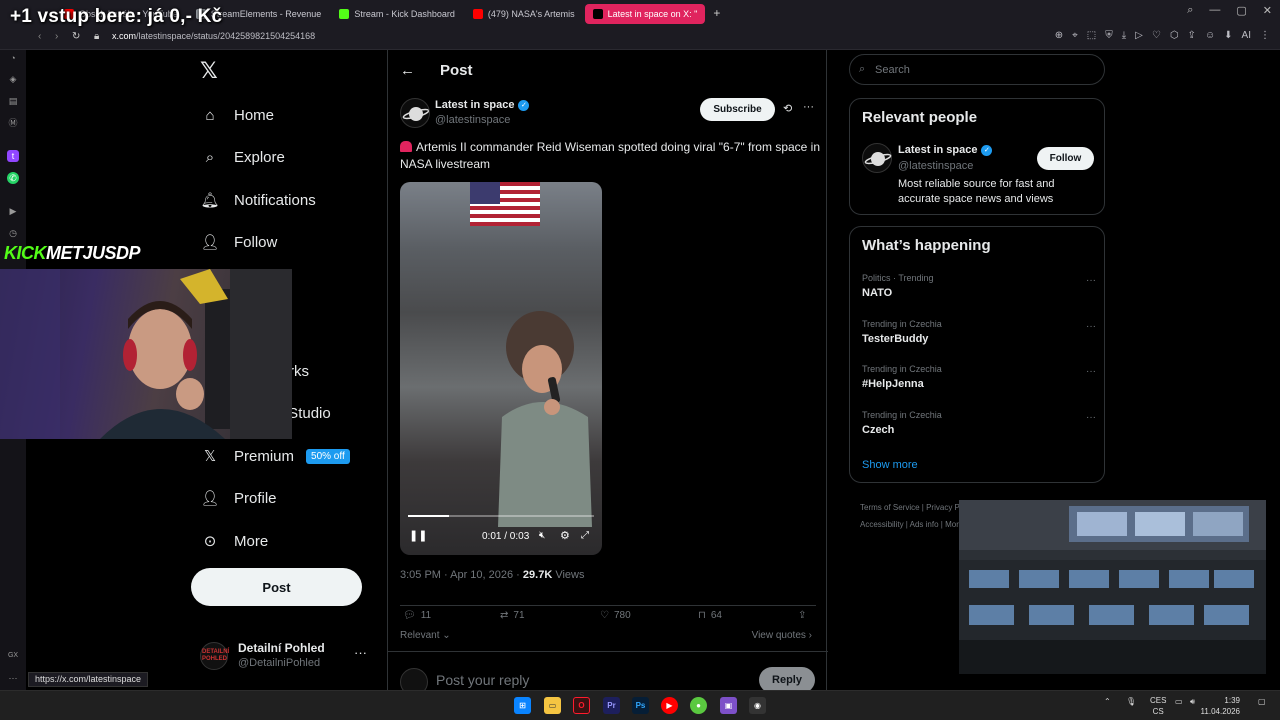  Describe the element at coordinates (980, 427) in the screenshot. I see `trend-item: Trending in Czechia Czech ···` at that location.